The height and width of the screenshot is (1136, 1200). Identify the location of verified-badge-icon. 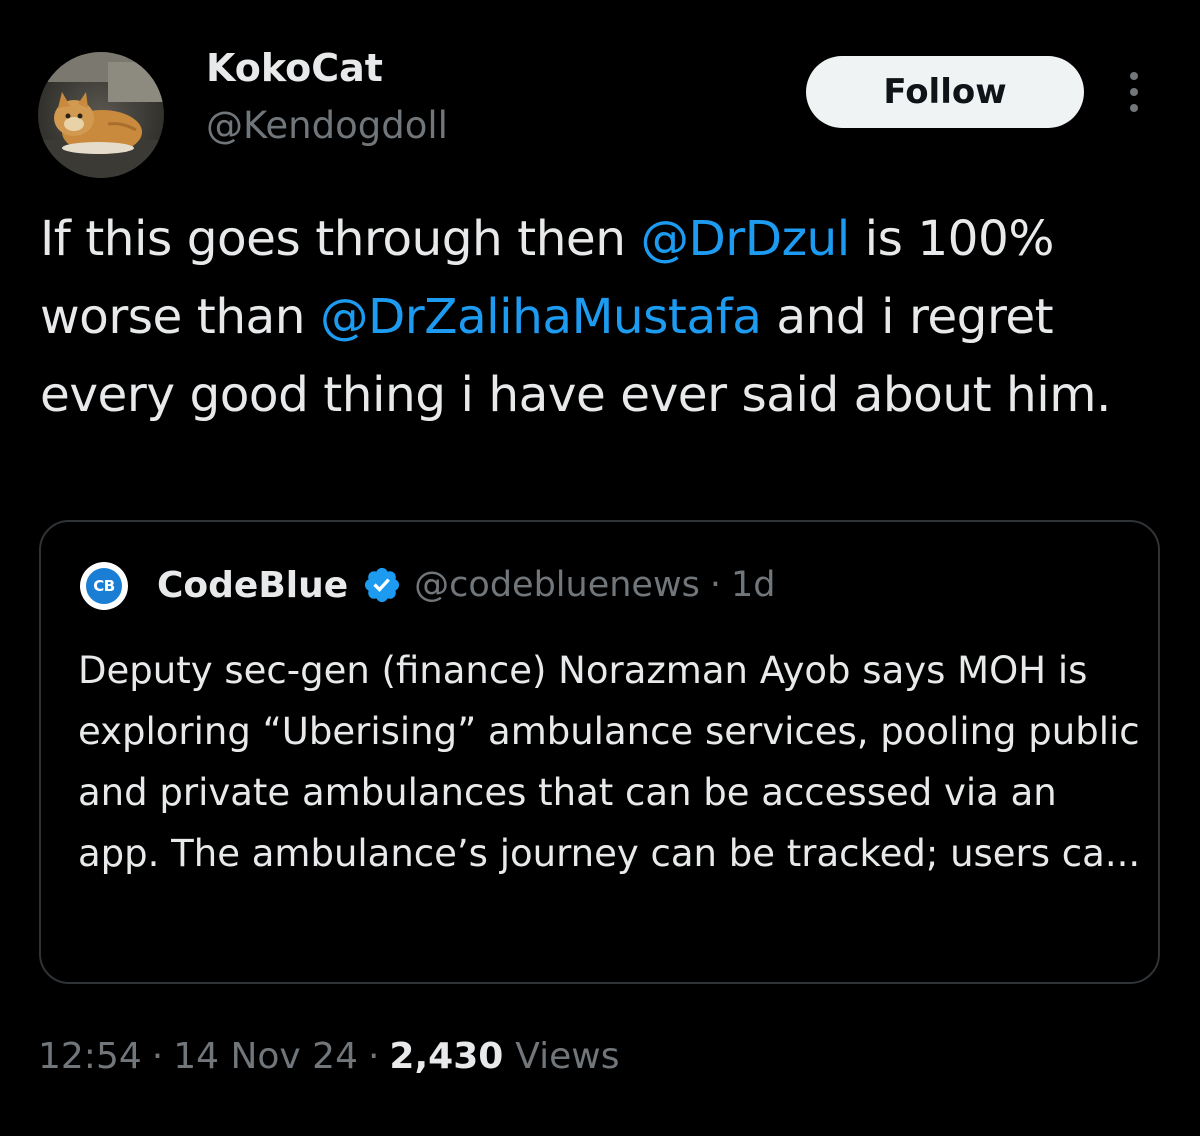
(382, 585).